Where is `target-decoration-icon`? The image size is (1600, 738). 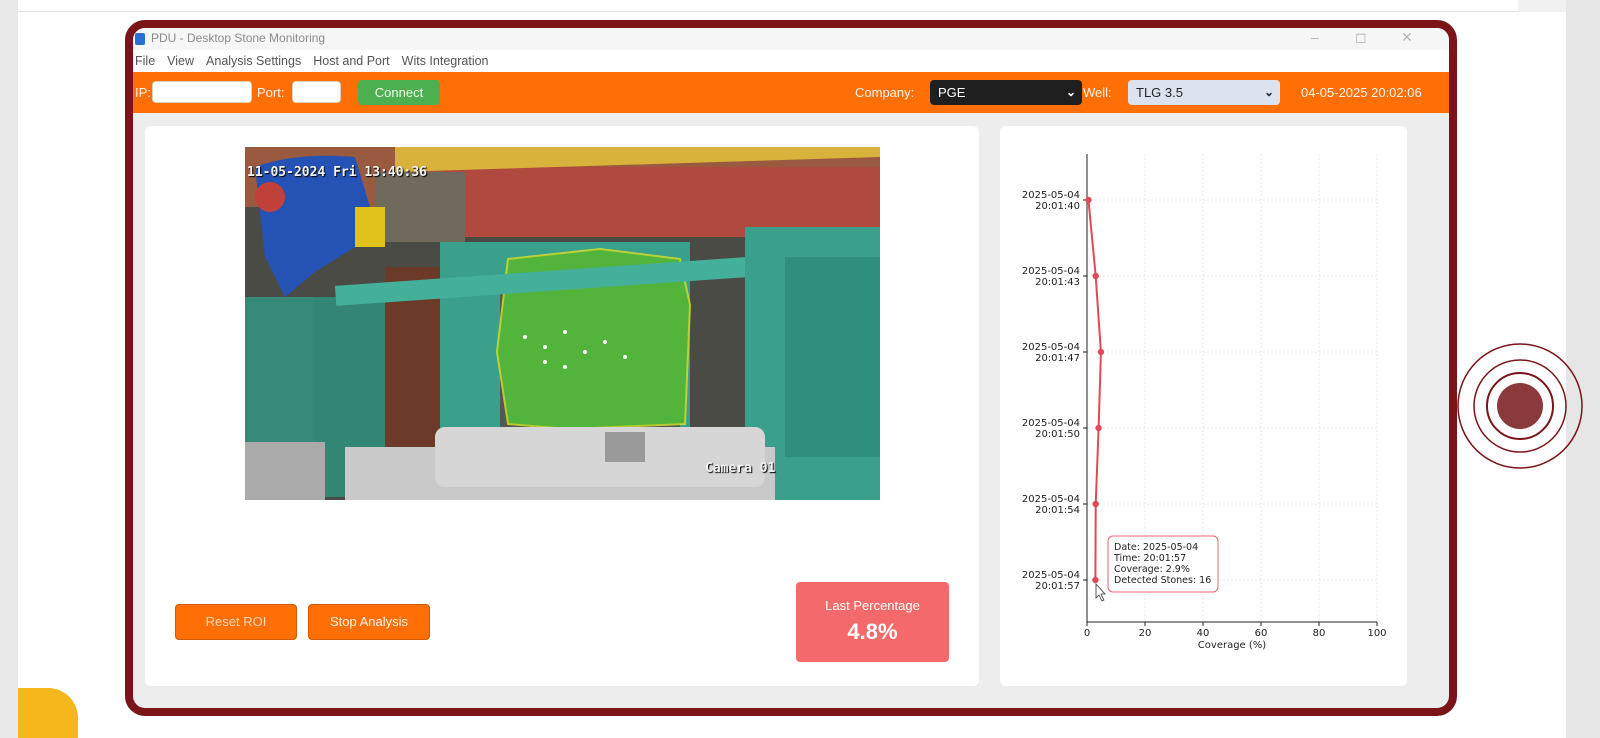
target-decoration-icon is located at coordinates (1520, 406).